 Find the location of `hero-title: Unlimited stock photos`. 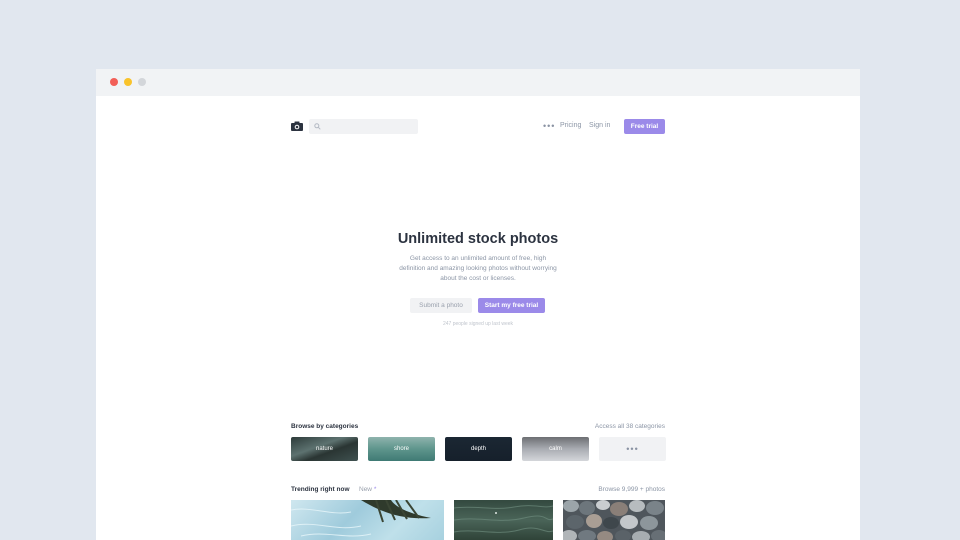

hero-title: Unlimited stock photos is located at coordinates (478, 239).